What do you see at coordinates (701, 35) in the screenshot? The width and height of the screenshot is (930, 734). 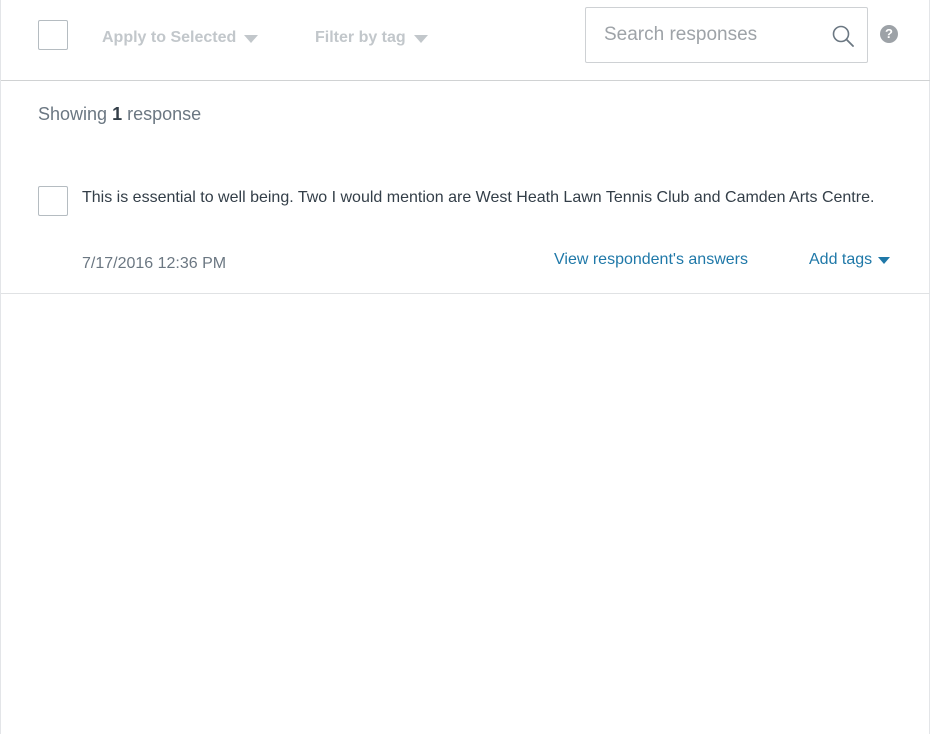 I see `search-input` at bounding box center [701, 35].